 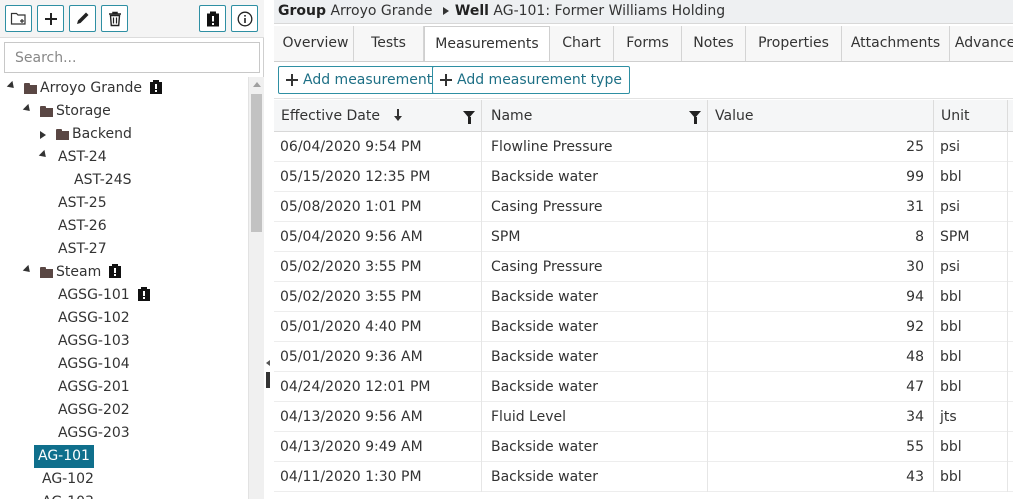 What do you see at coordinates (124, 203) in the screenshot?
I see `tree-node: AST-25` at bounding box center [124, 203].